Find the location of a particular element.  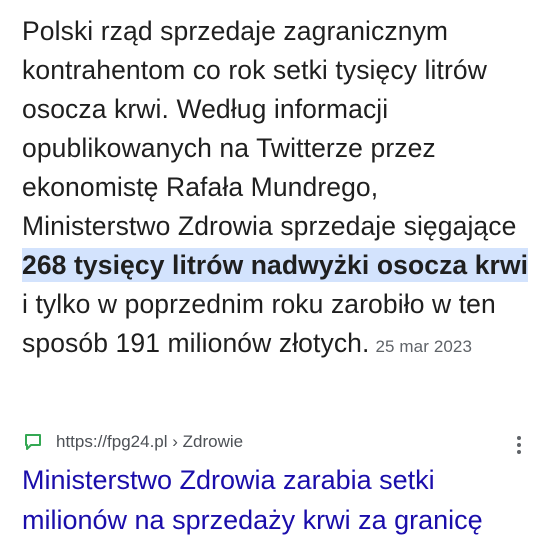

snippet-highlight: 268 tysięcy litrów nadwyżki osocza krwi is located at coordinates (275, 265).